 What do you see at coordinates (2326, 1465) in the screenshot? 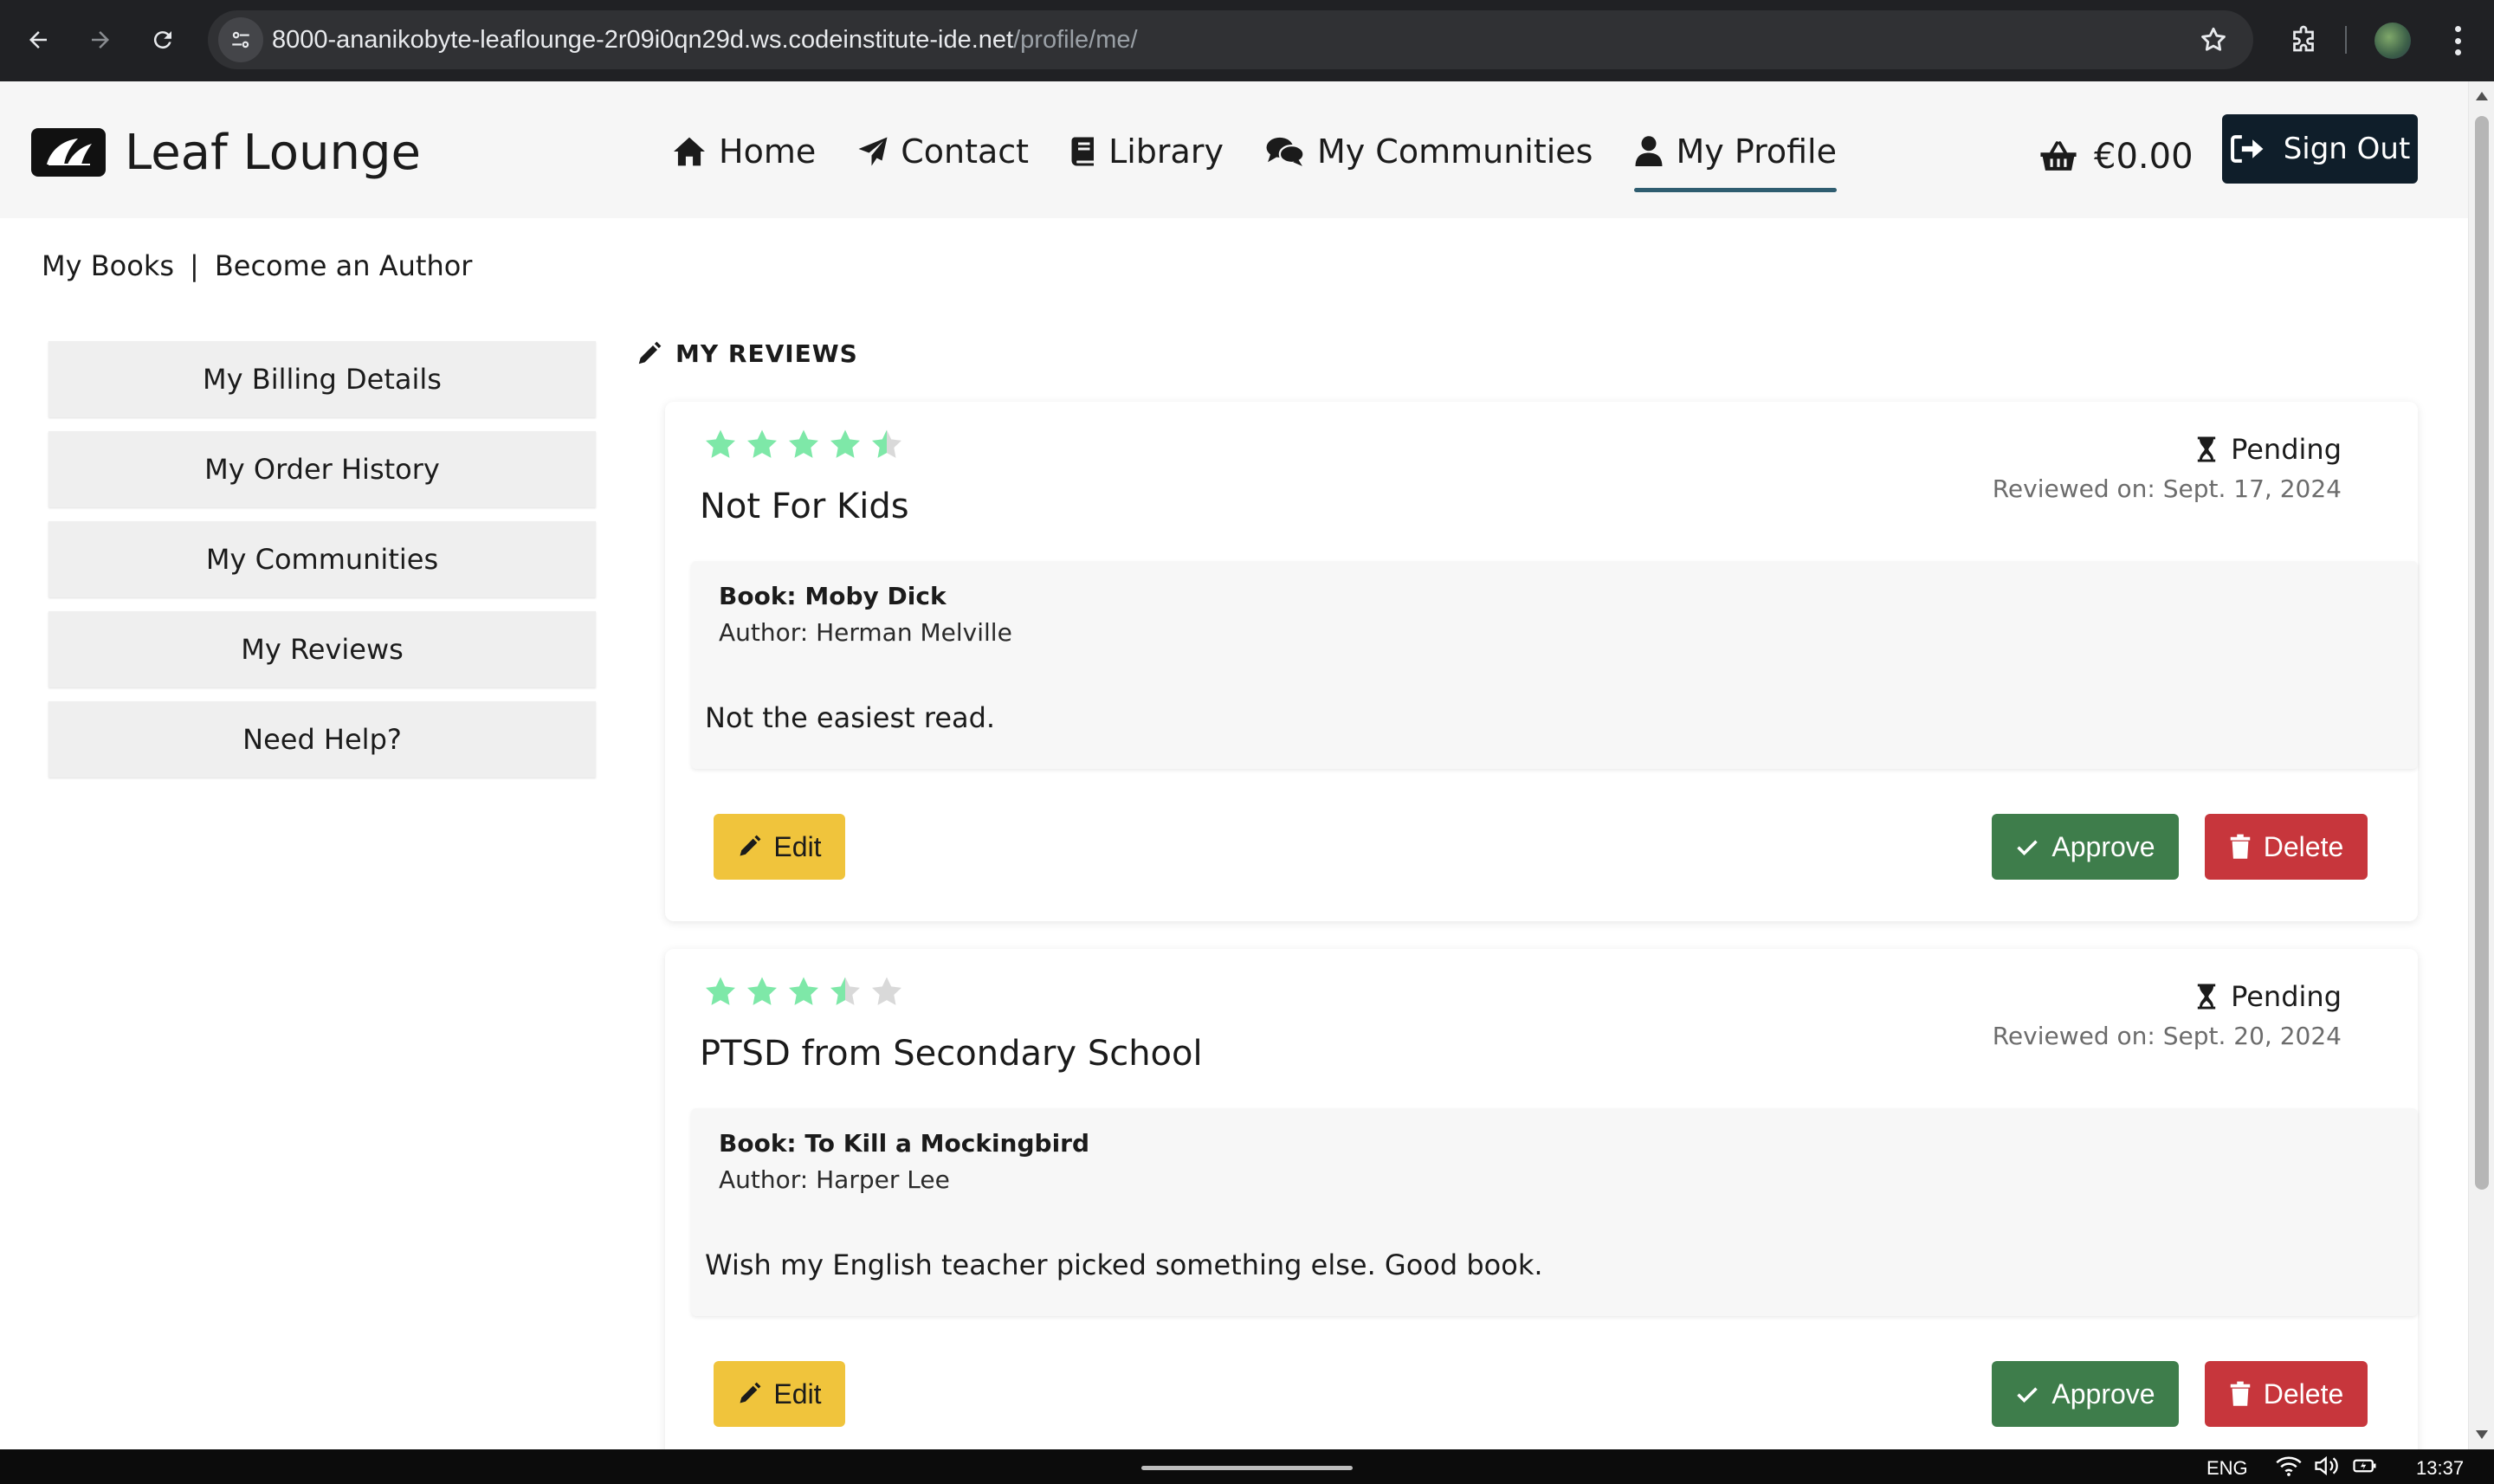
I see `speaker-icon` at bounding box center [2326, 1465].